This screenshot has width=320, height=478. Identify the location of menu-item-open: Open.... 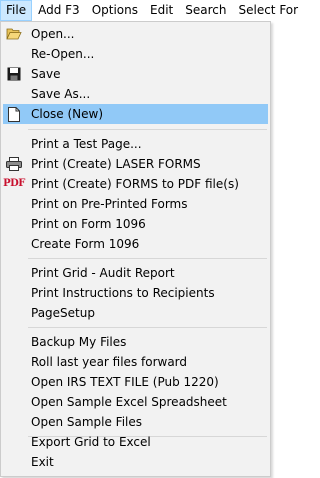
(135, 34).